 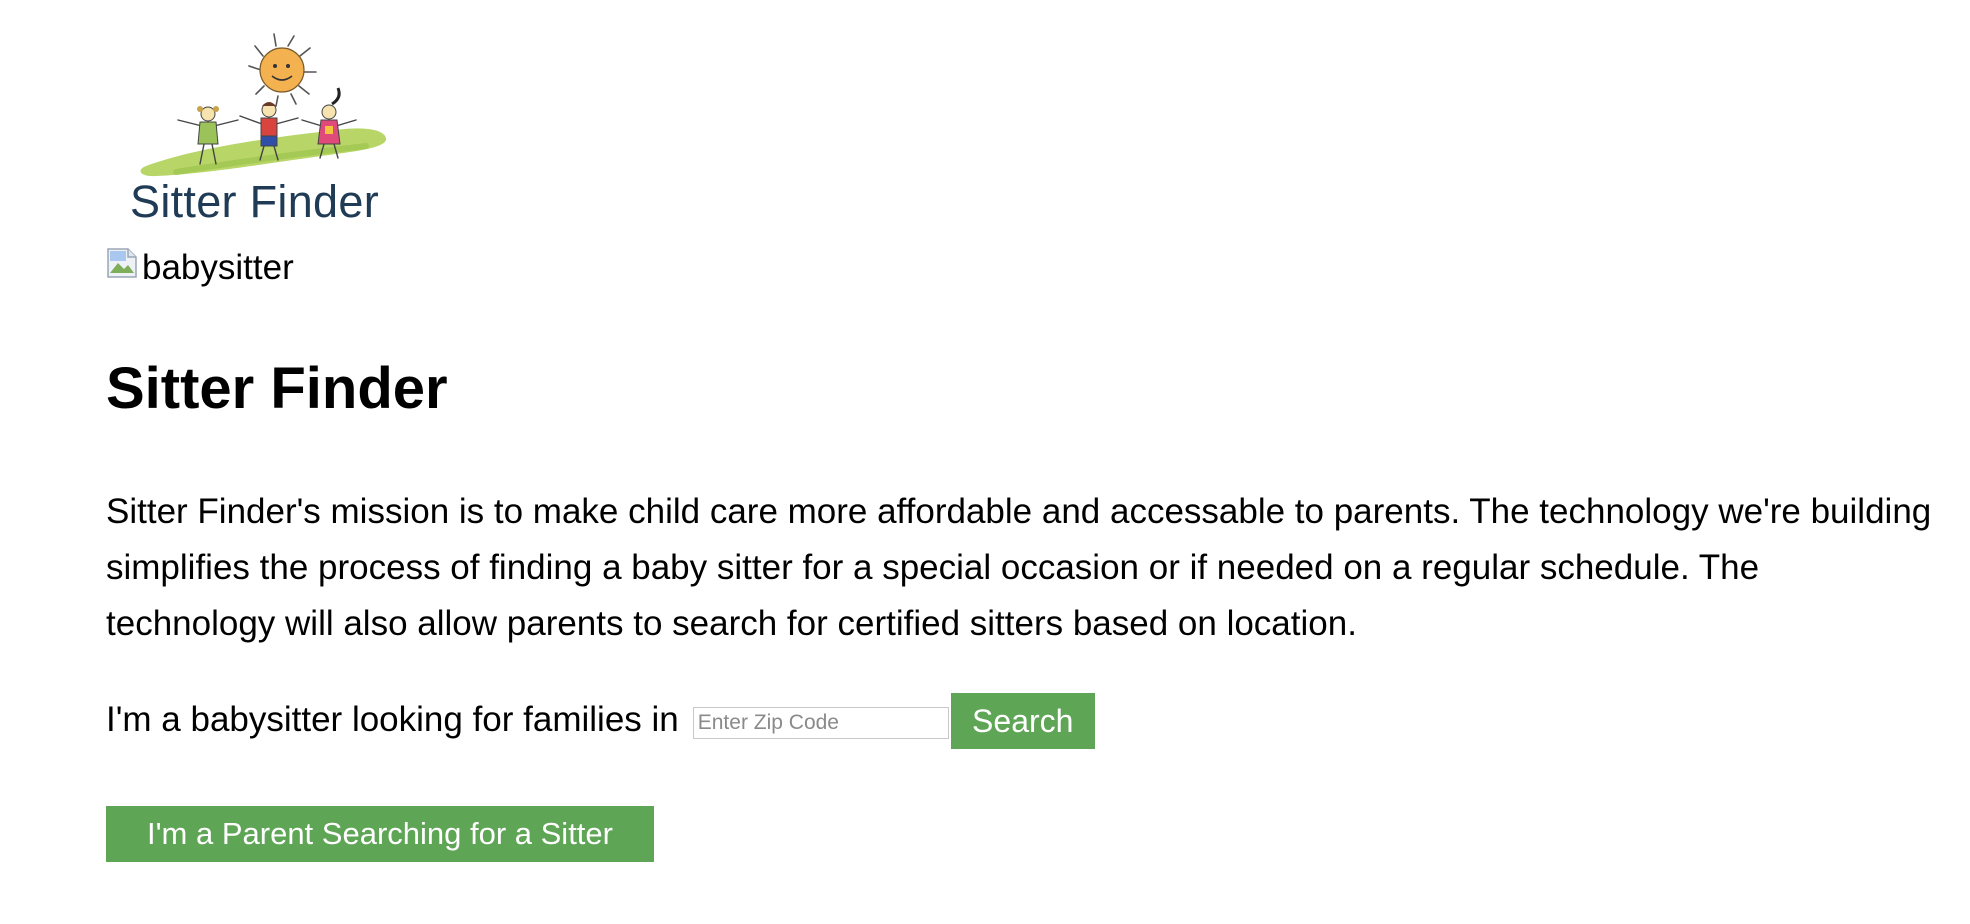 I want to click on search-button: Search, so click(x=1022, y=721).